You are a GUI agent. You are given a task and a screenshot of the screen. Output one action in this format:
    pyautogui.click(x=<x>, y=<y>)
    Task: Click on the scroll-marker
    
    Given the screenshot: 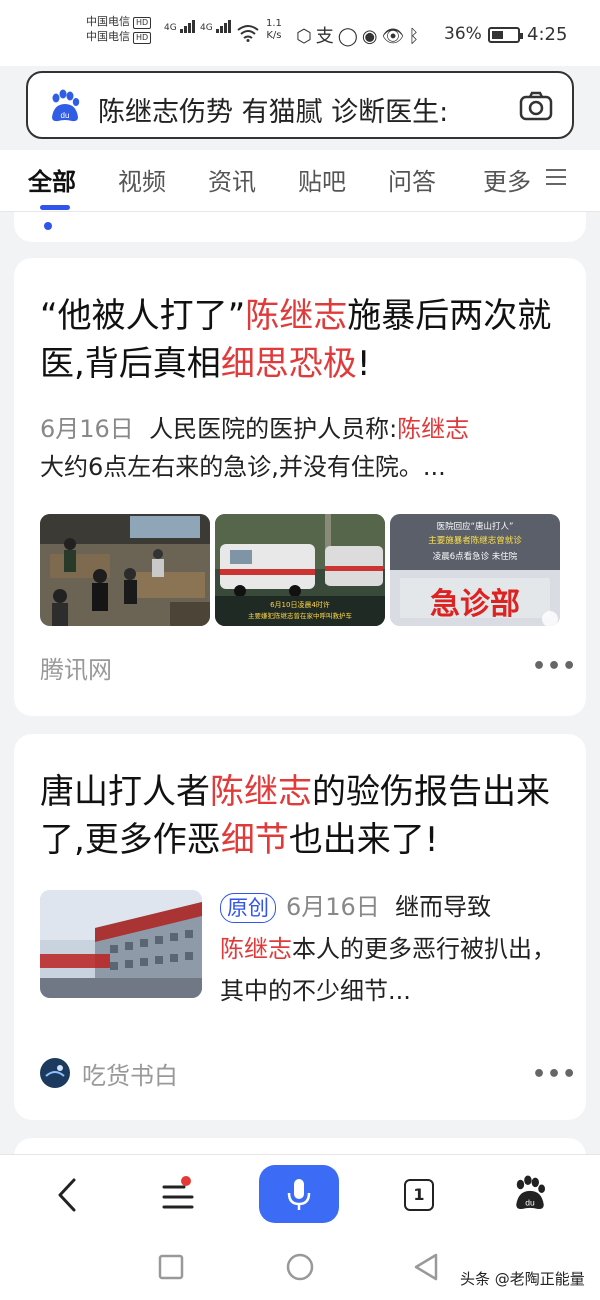 What is the action you would take?
    pyautogui.click(x=48, y=226)
    